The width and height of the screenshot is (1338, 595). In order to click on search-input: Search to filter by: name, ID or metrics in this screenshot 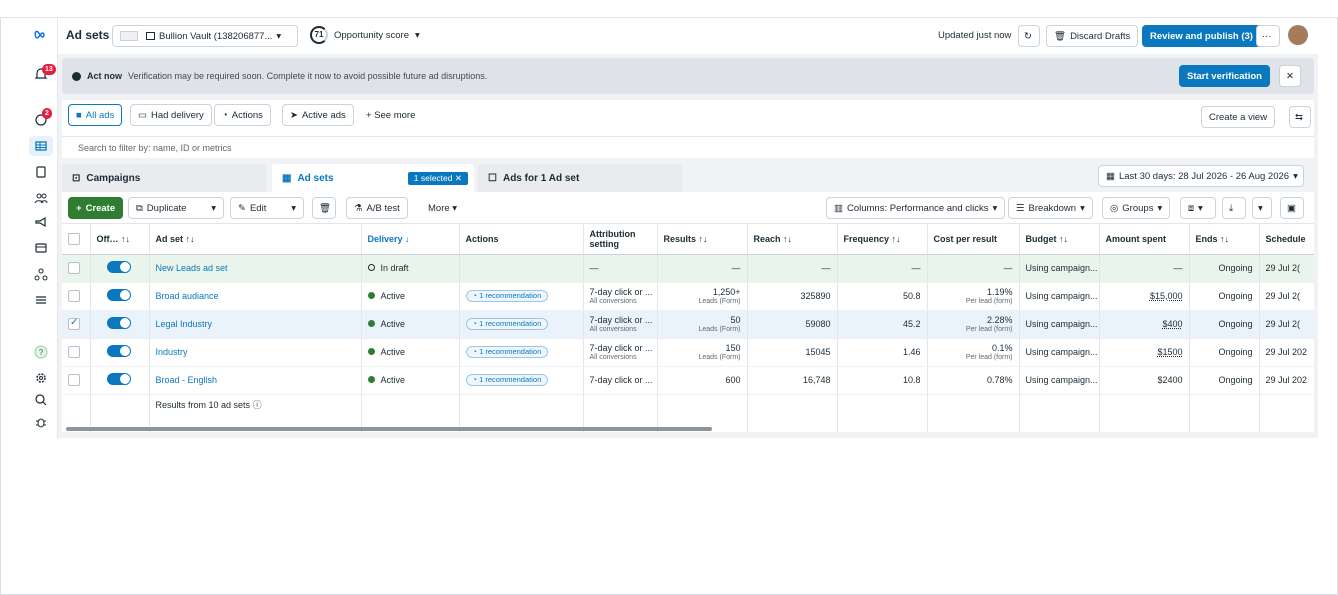, I will do `click(688, 147)`.